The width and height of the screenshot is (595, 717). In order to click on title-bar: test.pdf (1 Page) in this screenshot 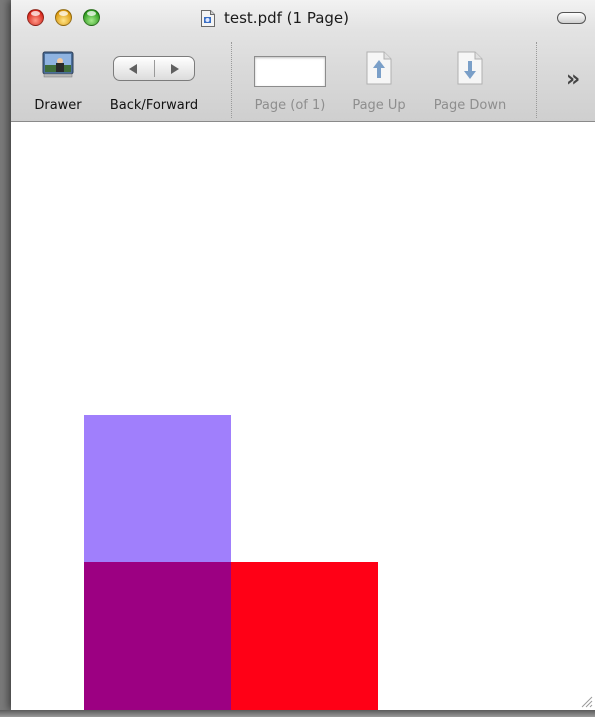, I will do `click(303, 18)`.